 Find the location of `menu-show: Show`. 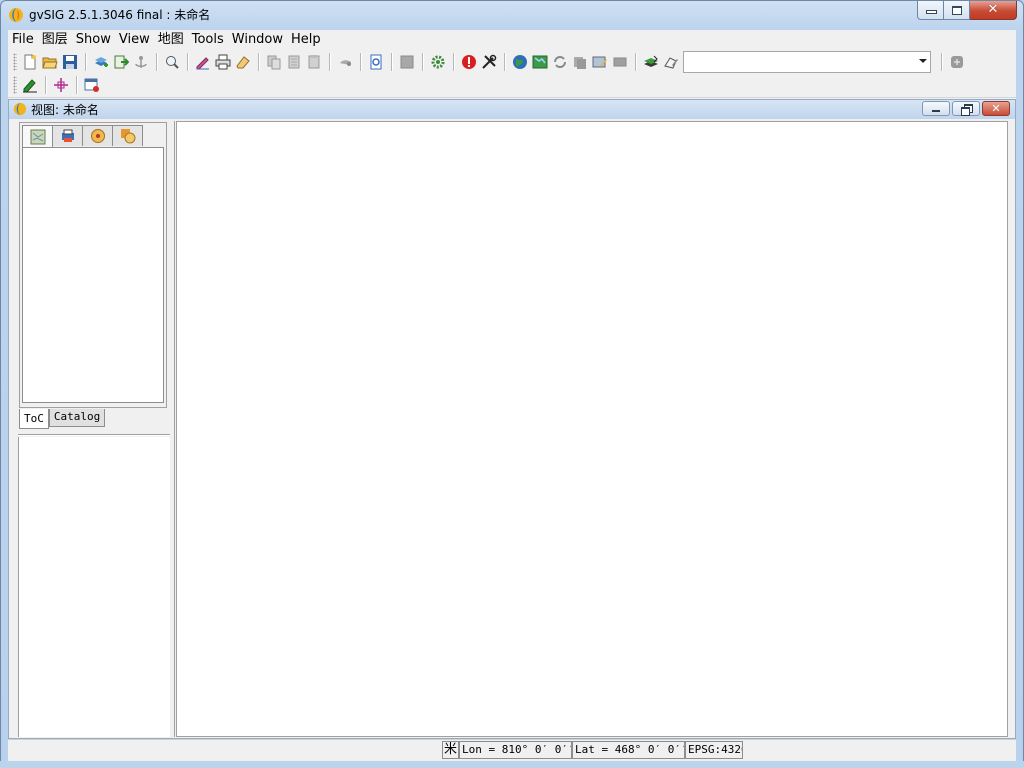

menu-show: Show is located at coordinates (93, 40).